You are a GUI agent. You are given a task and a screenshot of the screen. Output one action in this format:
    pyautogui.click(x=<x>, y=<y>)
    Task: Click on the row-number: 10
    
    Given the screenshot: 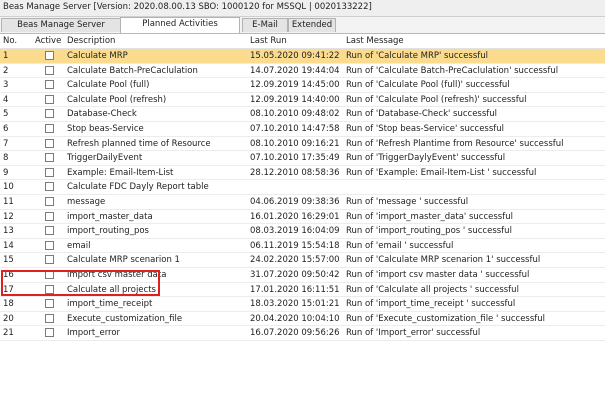 What is the action you would take?
    pyautogui.click(x=8, y=187)
    